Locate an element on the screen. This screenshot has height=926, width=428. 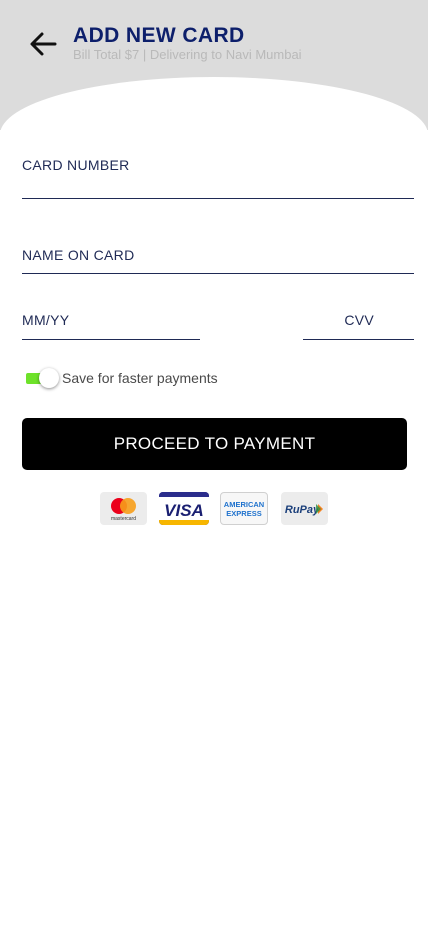
visa-logo: VISA is located at coordinates (184, 508).